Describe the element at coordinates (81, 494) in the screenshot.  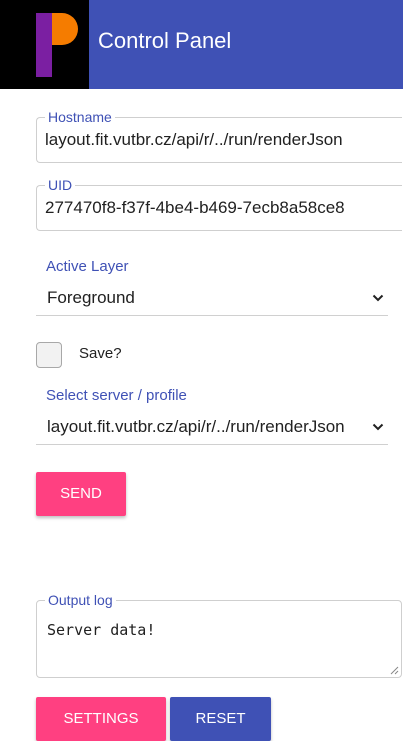
I see `send-button: SEND` at that location.